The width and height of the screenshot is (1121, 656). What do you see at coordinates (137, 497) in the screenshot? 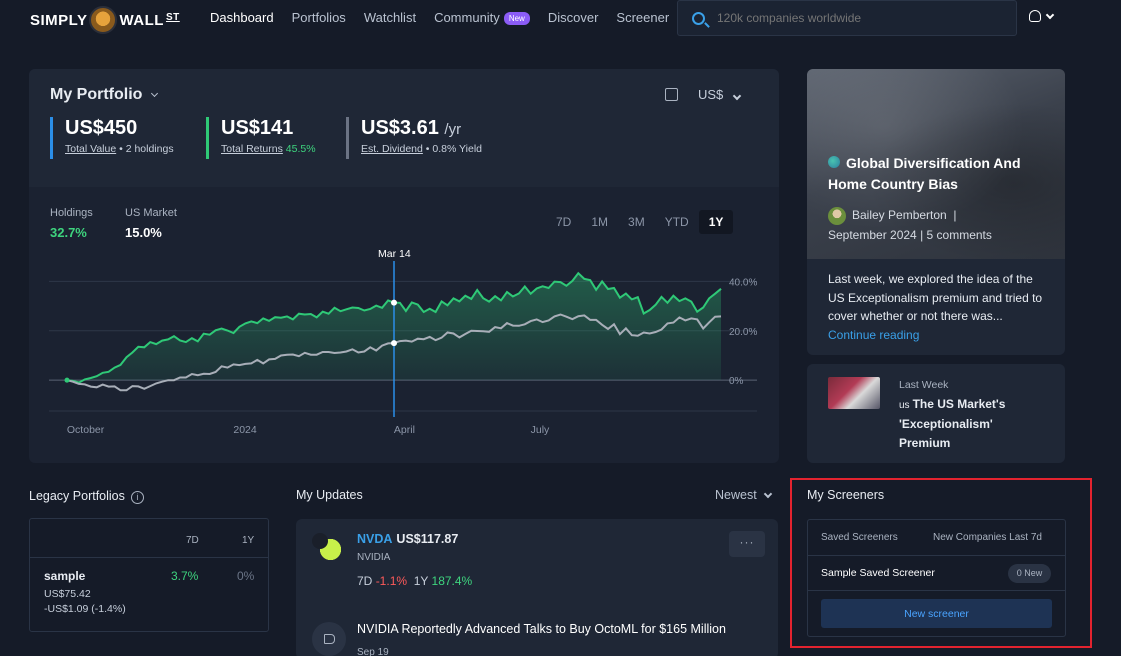
I see `info-icon: i` at bounding box center [137, 497].